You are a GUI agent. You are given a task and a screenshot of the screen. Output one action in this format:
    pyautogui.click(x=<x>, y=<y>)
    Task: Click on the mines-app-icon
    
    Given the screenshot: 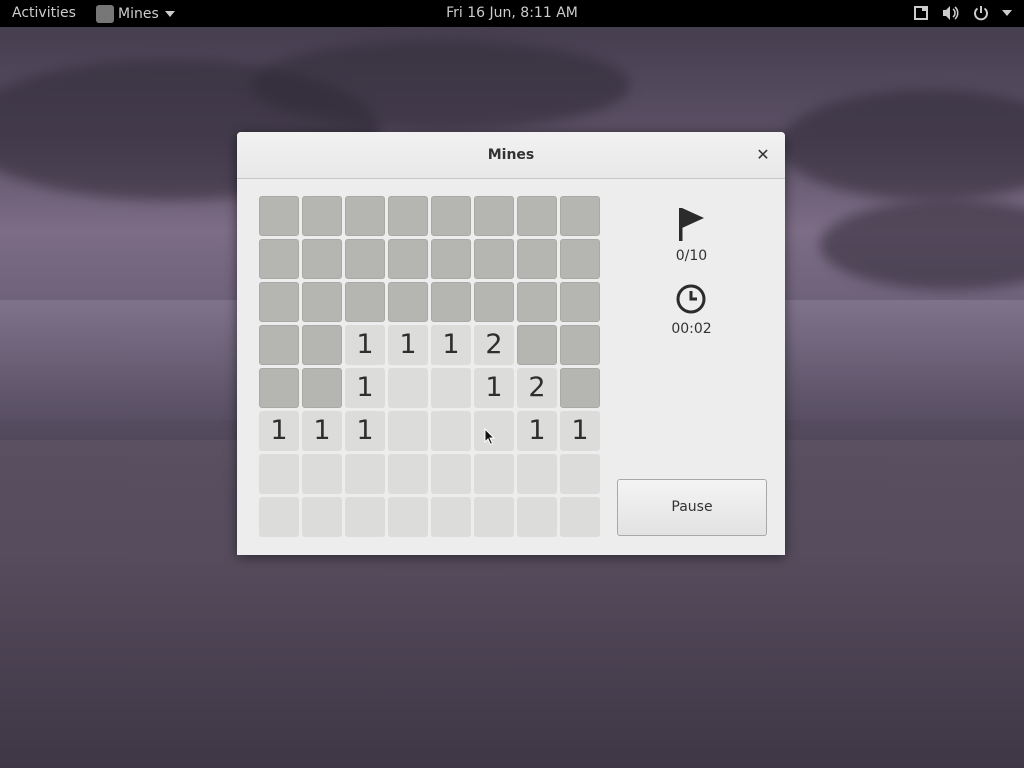 What is the action you would take?
    pyautogui.click(x=105, y=14)
    